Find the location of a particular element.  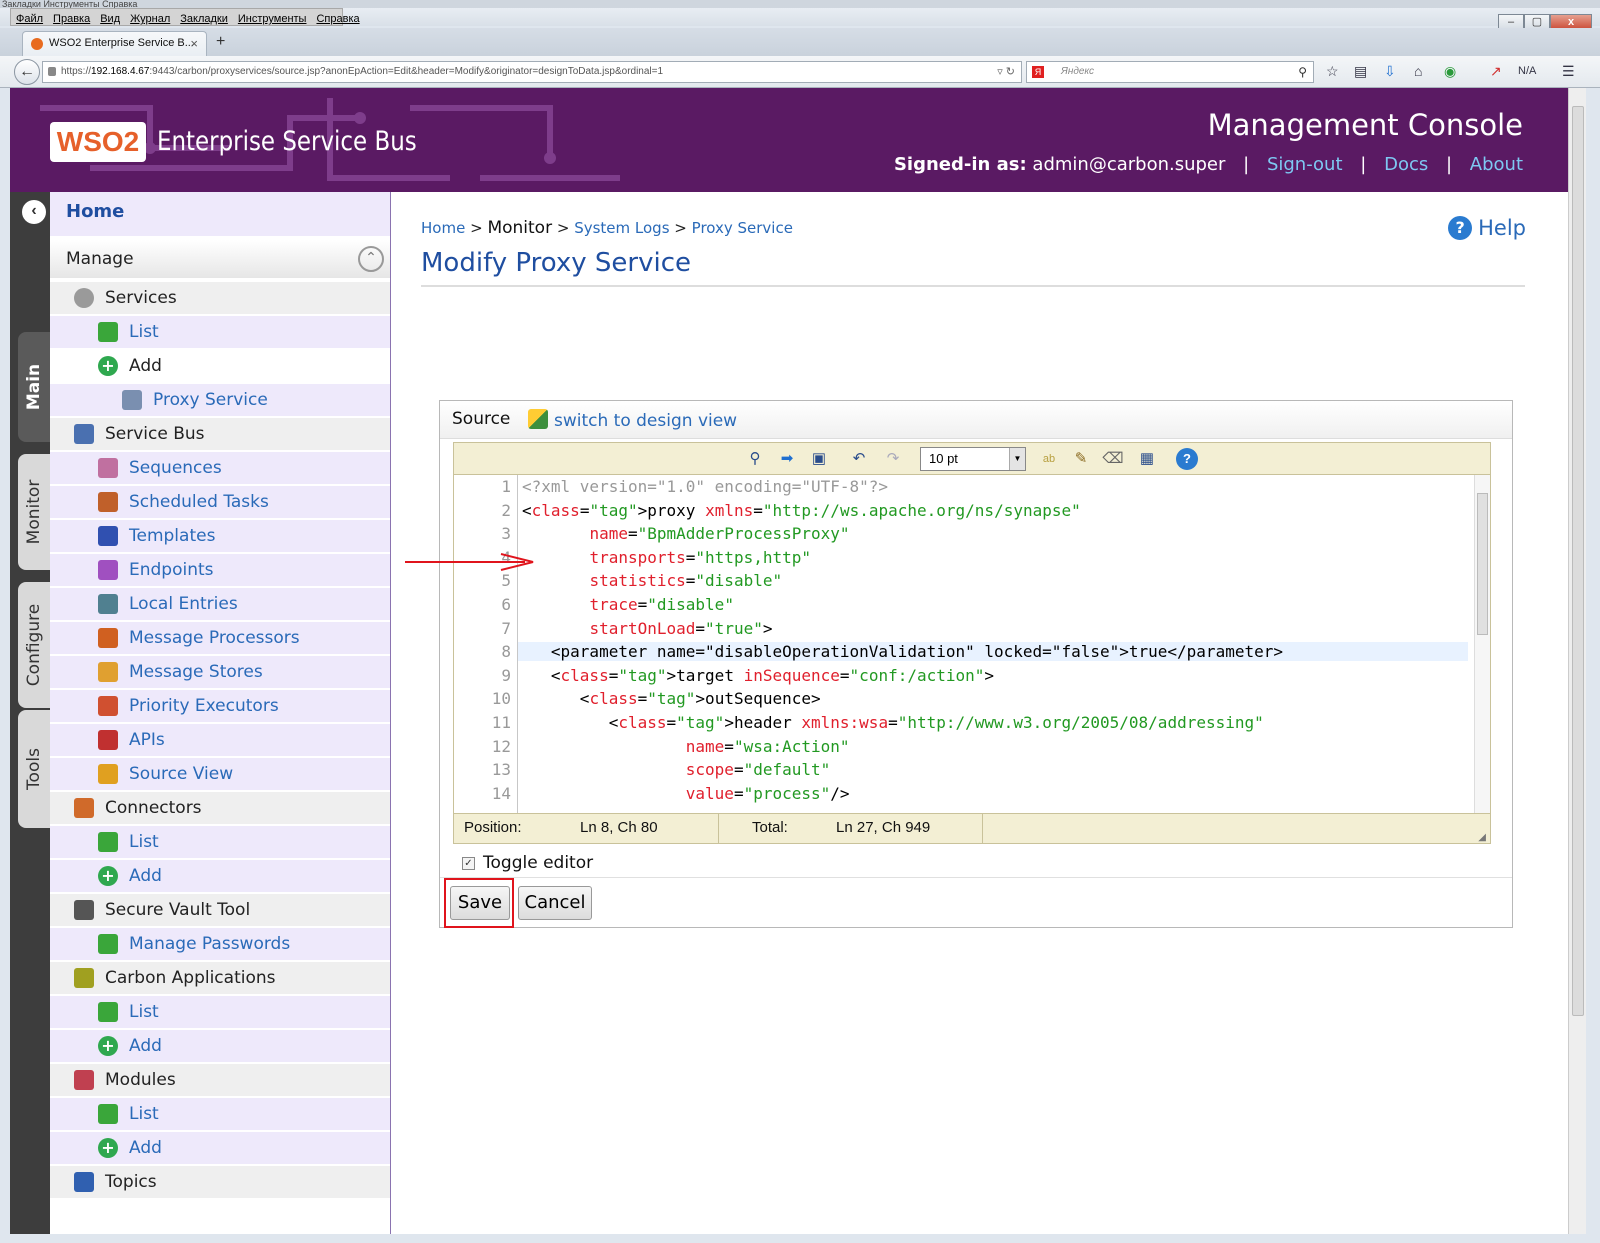

font-size-value: 10 pt is located at coordinates (943, 458).